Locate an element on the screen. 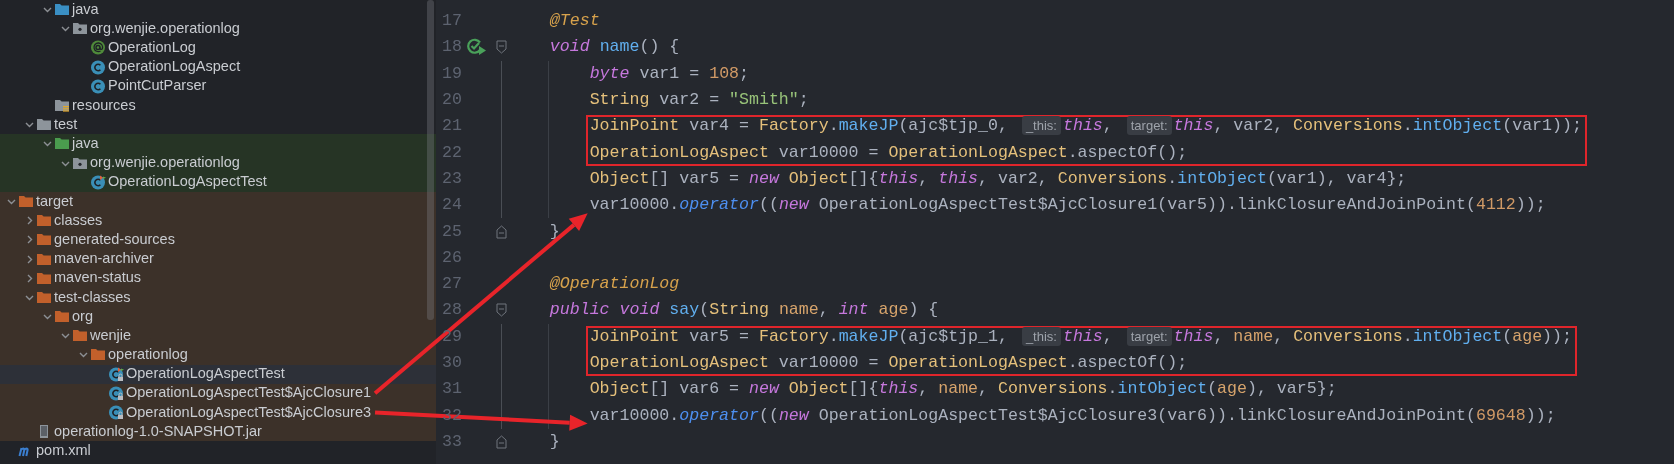 The height and width of the screenshot is (464, 1674). line-number: 33 is located at coordinates (451, 441).